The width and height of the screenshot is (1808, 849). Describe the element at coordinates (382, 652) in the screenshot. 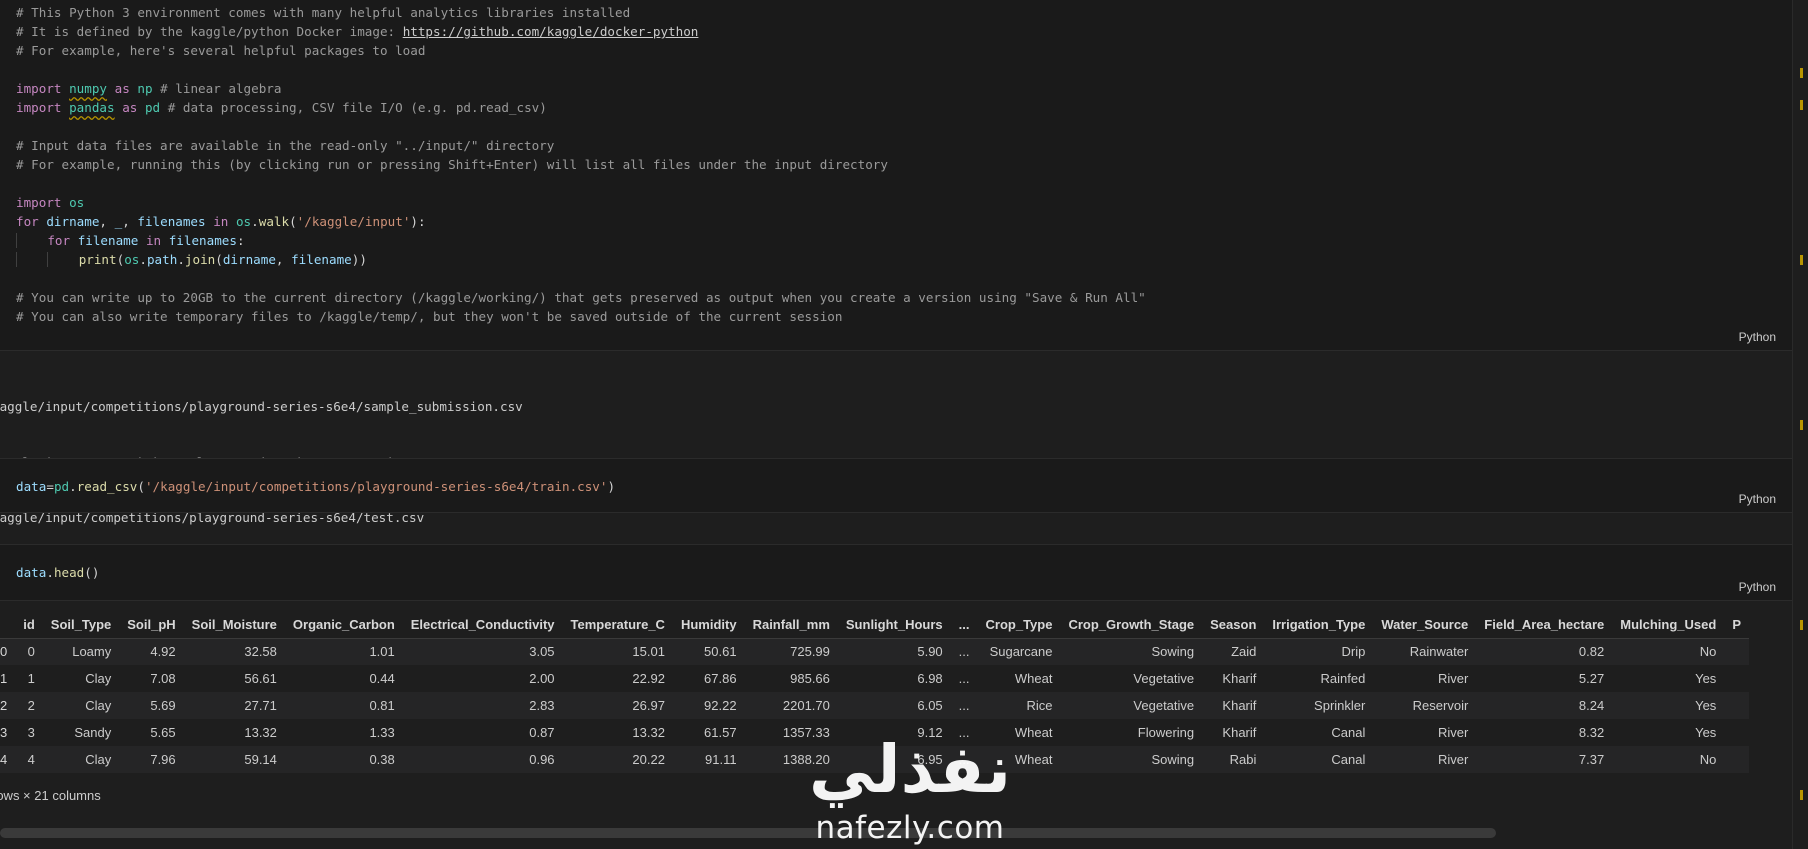

I see `table-cell: 1.01` at that location.